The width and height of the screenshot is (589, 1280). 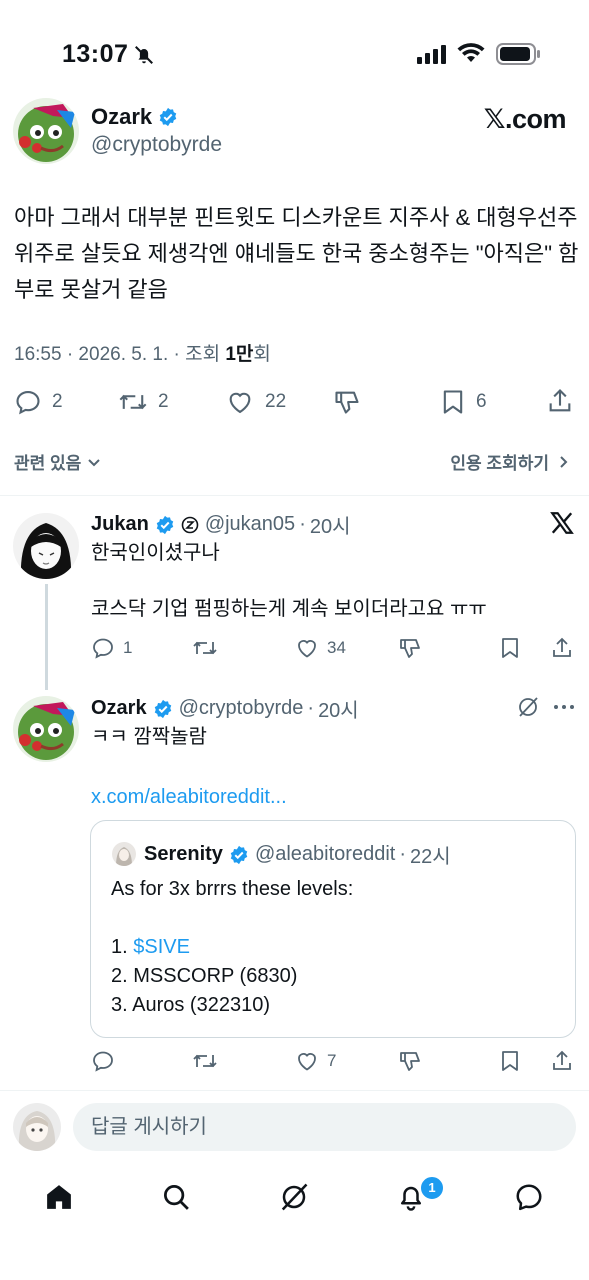 I want to click on x-com-logo: 𝕏.com, so click(x=525, y=119).